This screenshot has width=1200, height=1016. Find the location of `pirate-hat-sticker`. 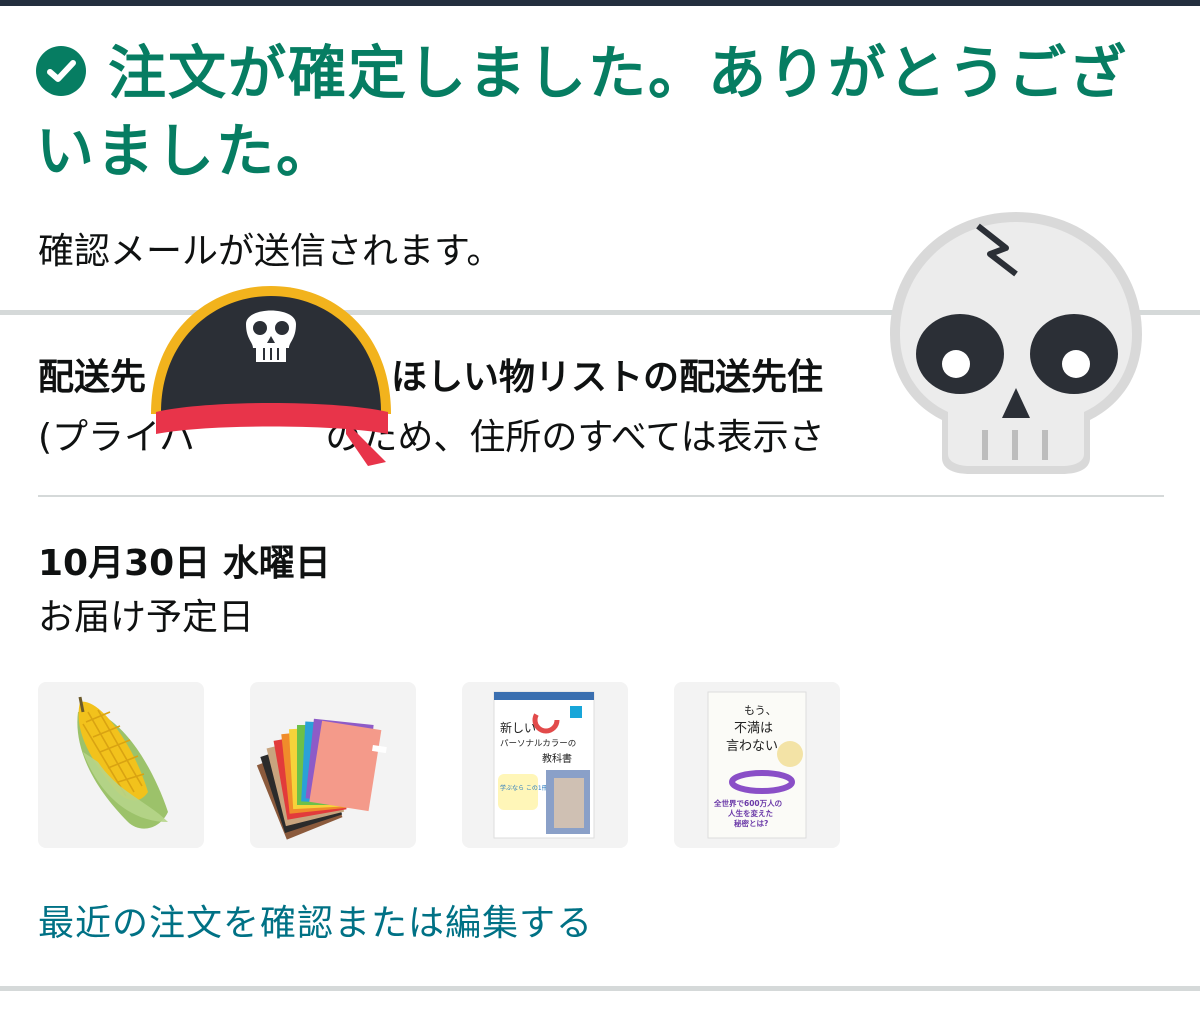

pirate-hat-sticker is located at coordinates (271, 381).